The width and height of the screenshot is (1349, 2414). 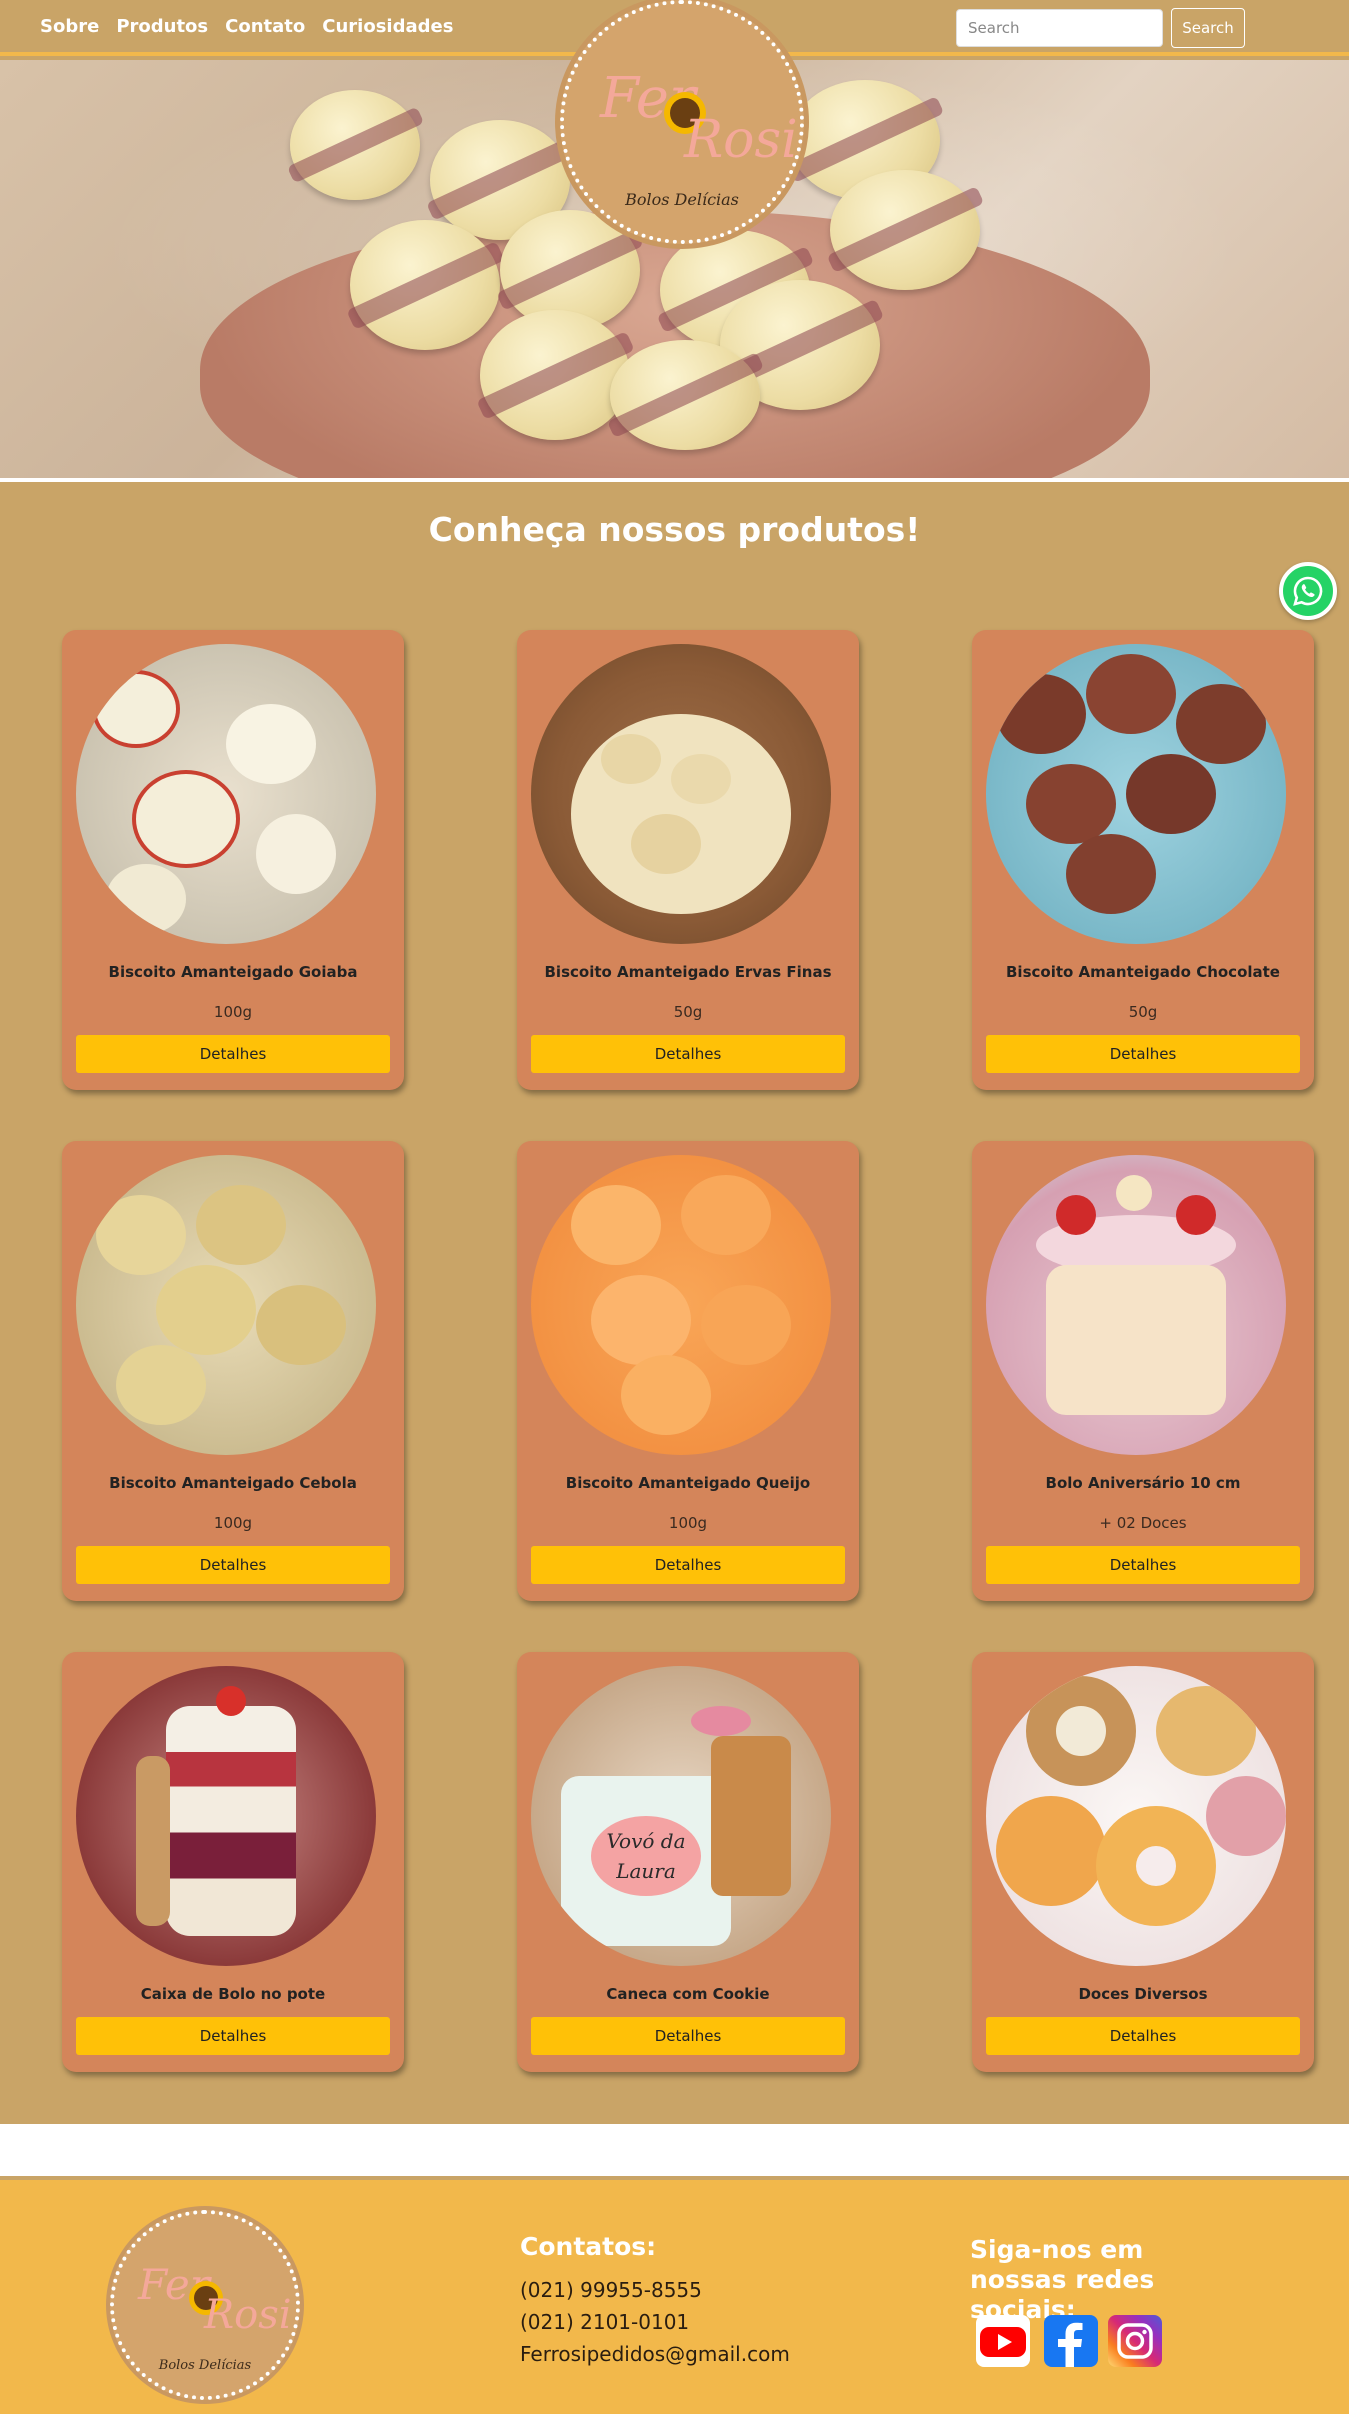 What do you see at coordinates (1136, 794) in the screenshot?
I see `product-image-chocolate` at bounding box center [1136, 794].